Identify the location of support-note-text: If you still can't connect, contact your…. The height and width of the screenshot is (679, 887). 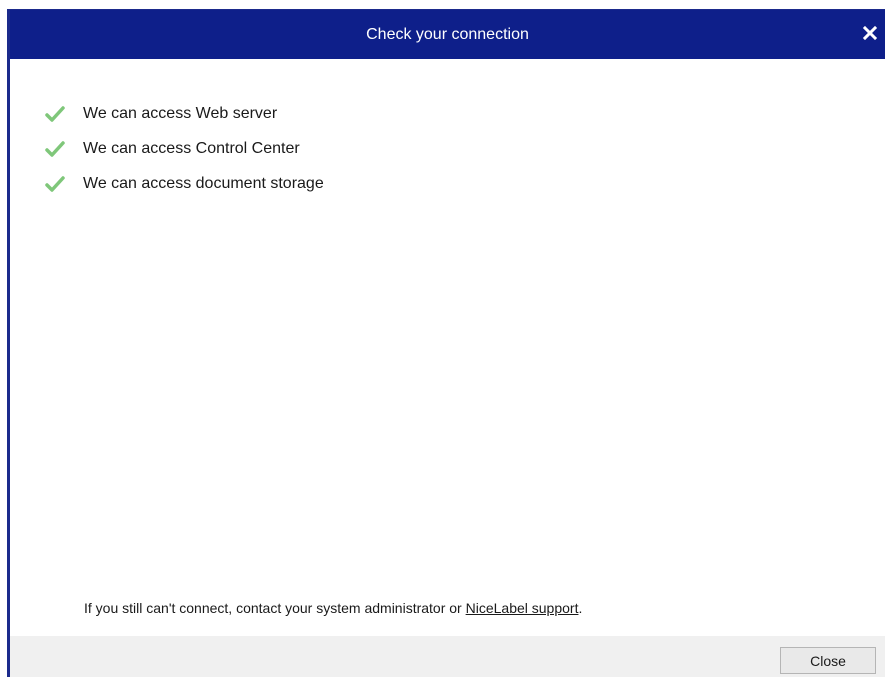
(275, 608).